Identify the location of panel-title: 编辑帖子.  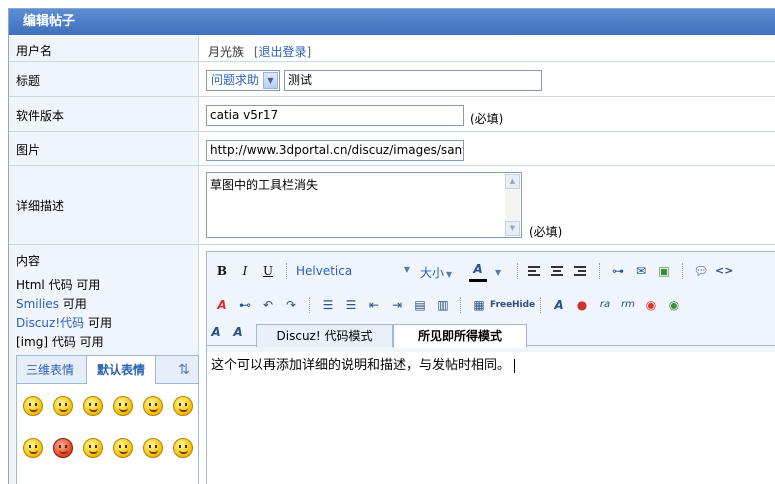
(392, 22).